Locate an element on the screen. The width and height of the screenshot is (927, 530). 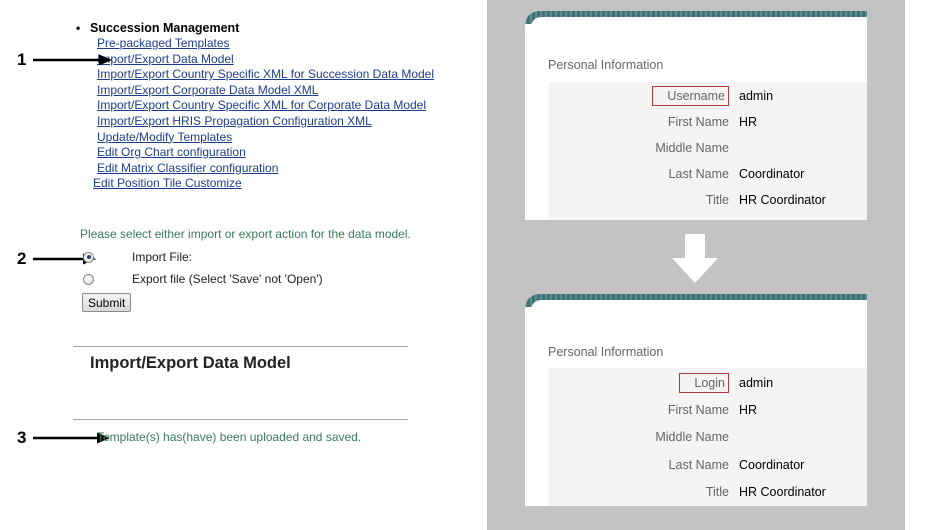
menu-item: Pre-packaged Templates is located at coordinates (265, 44).